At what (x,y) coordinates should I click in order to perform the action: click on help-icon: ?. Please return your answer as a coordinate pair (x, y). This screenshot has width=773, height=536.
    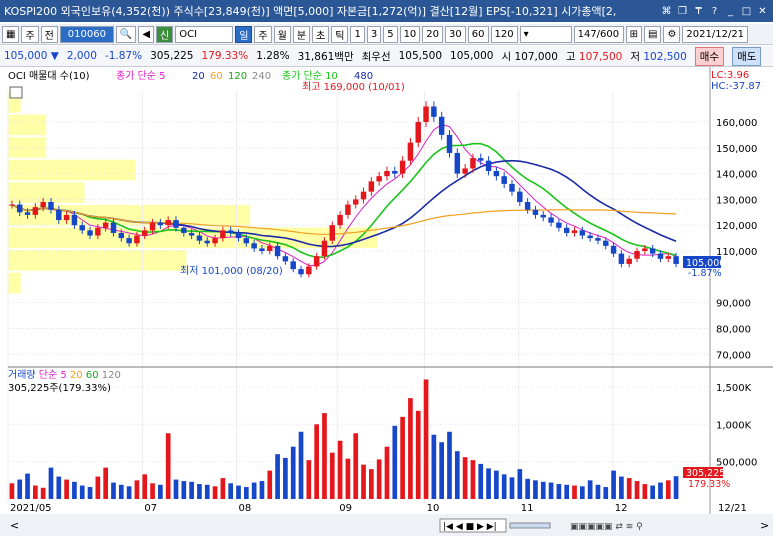
    Looking at the image, I should click on (714, 11).